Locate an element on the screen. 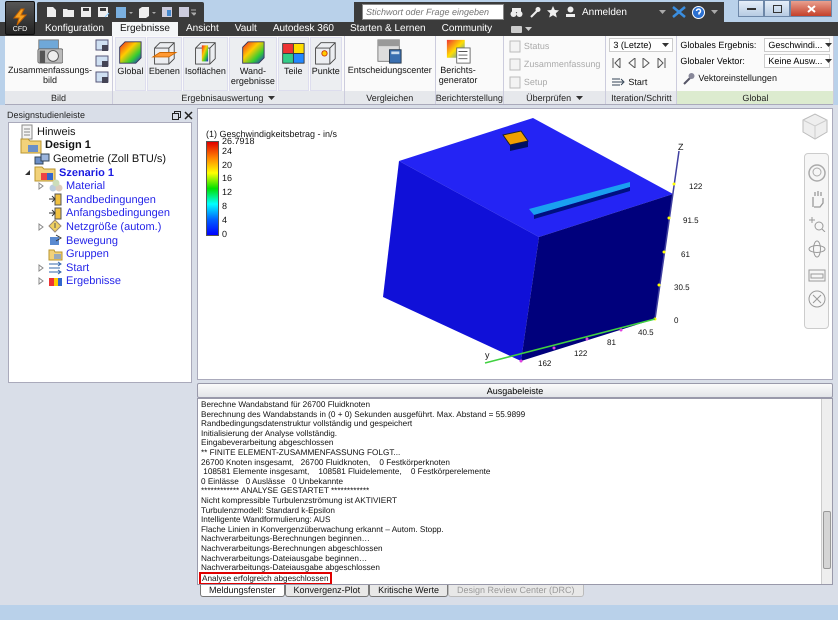 The width and height of the screenshot is (838, 620). tree-item: Bewegung is located at coordinates (92, 240).